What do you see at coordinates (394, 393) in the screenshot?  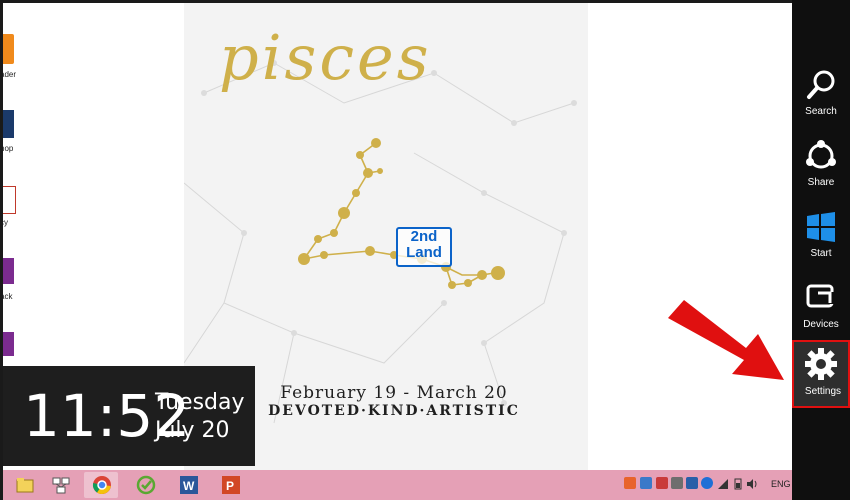 I see `poster-date-range: February 19 - March 20` at bounding box center [394, 393].